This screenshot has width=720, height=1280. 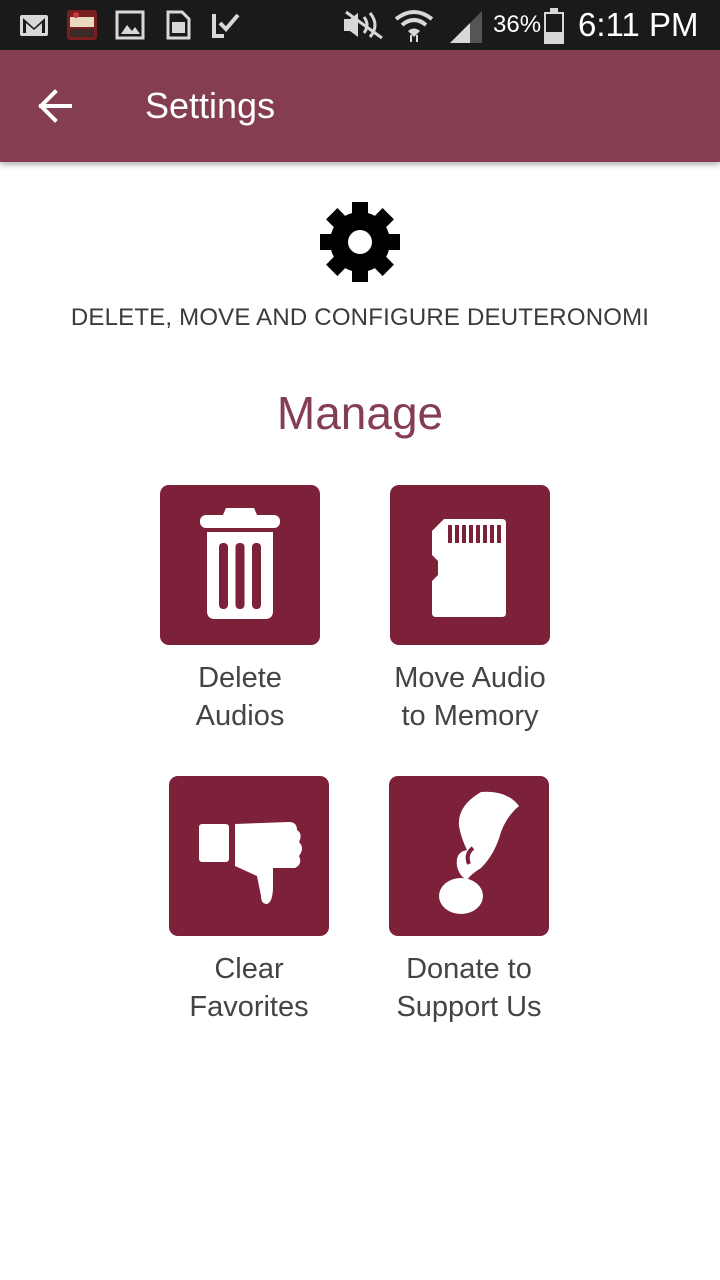 I want to click on gmail-icon, so click(x=34, y=25).